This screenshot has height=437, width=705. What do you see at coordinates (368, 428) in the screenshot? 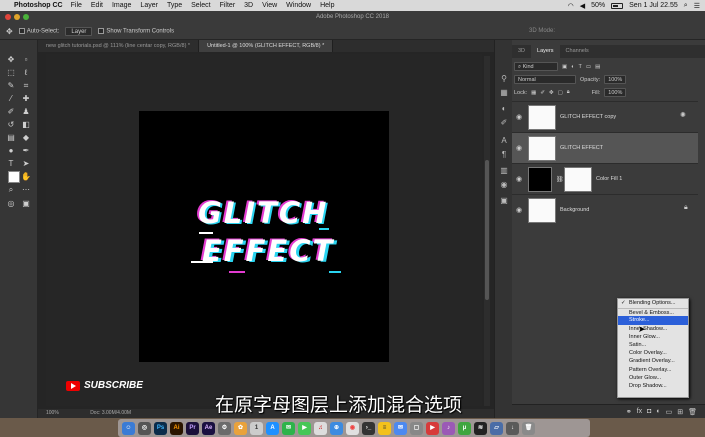
I see `terminal-icon: ›_` at bounding box center [368, 428].